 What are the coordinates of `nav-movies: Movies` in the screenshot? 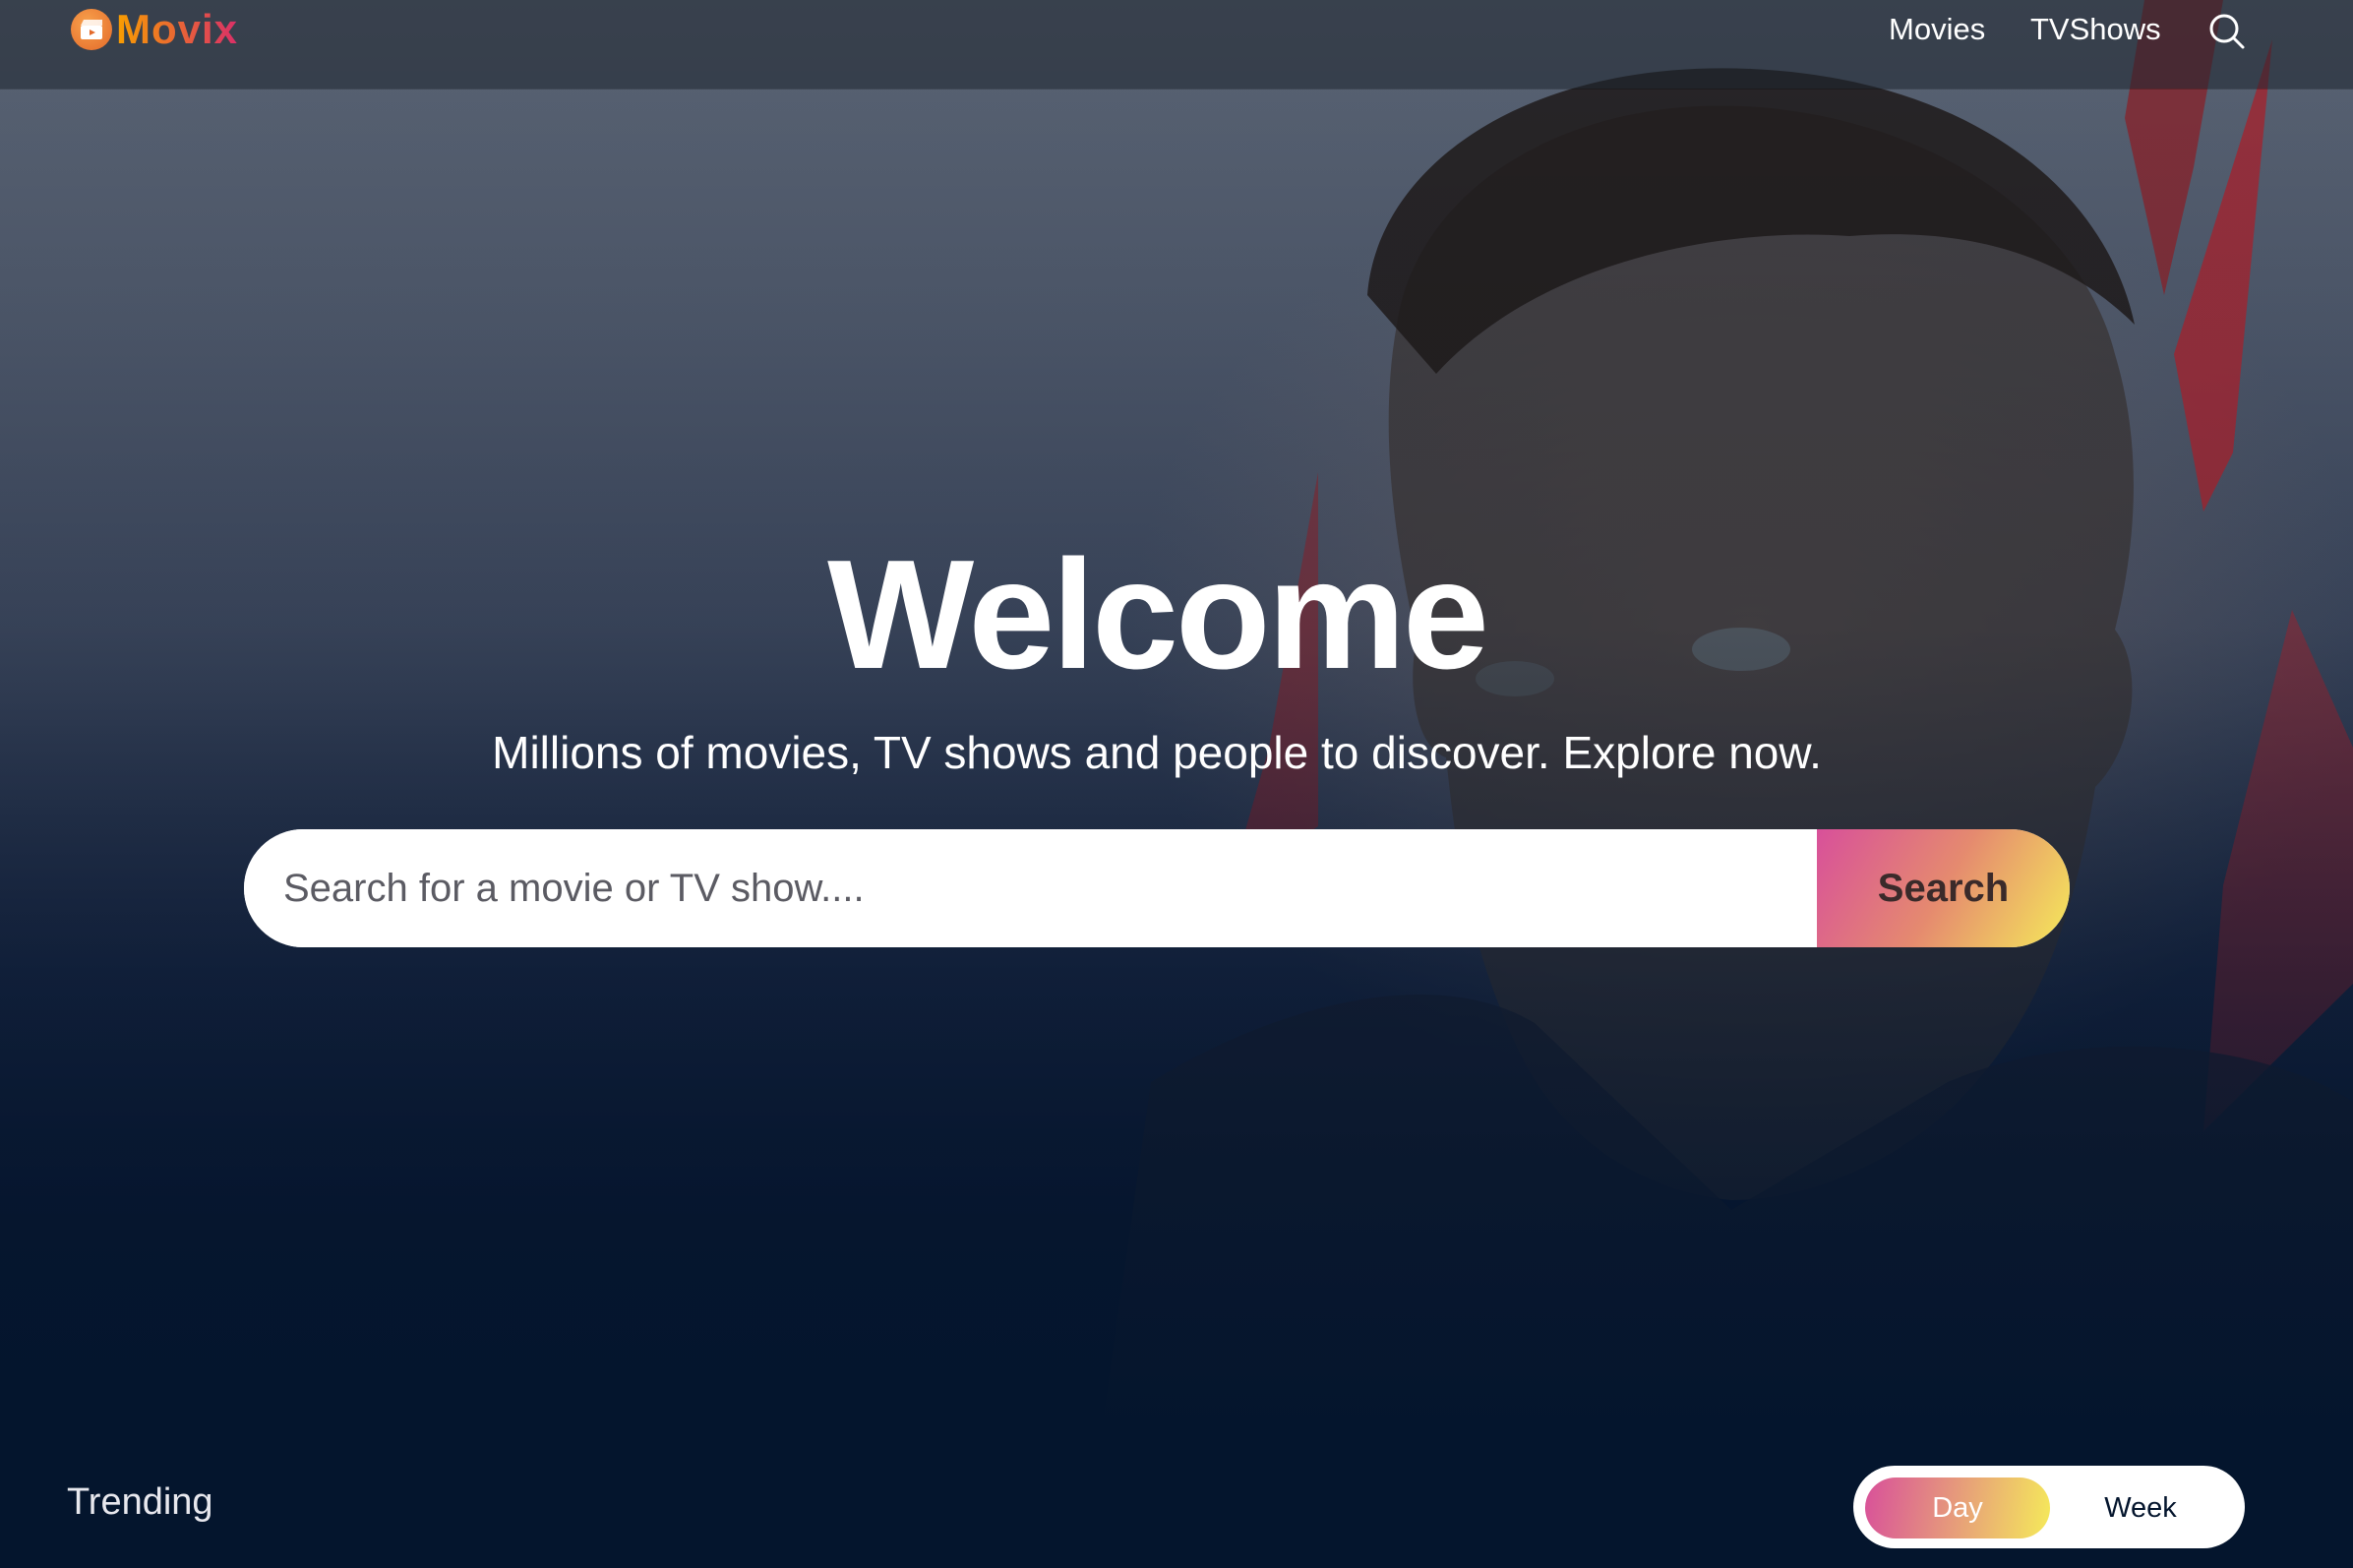 It's located at (1937, 29).